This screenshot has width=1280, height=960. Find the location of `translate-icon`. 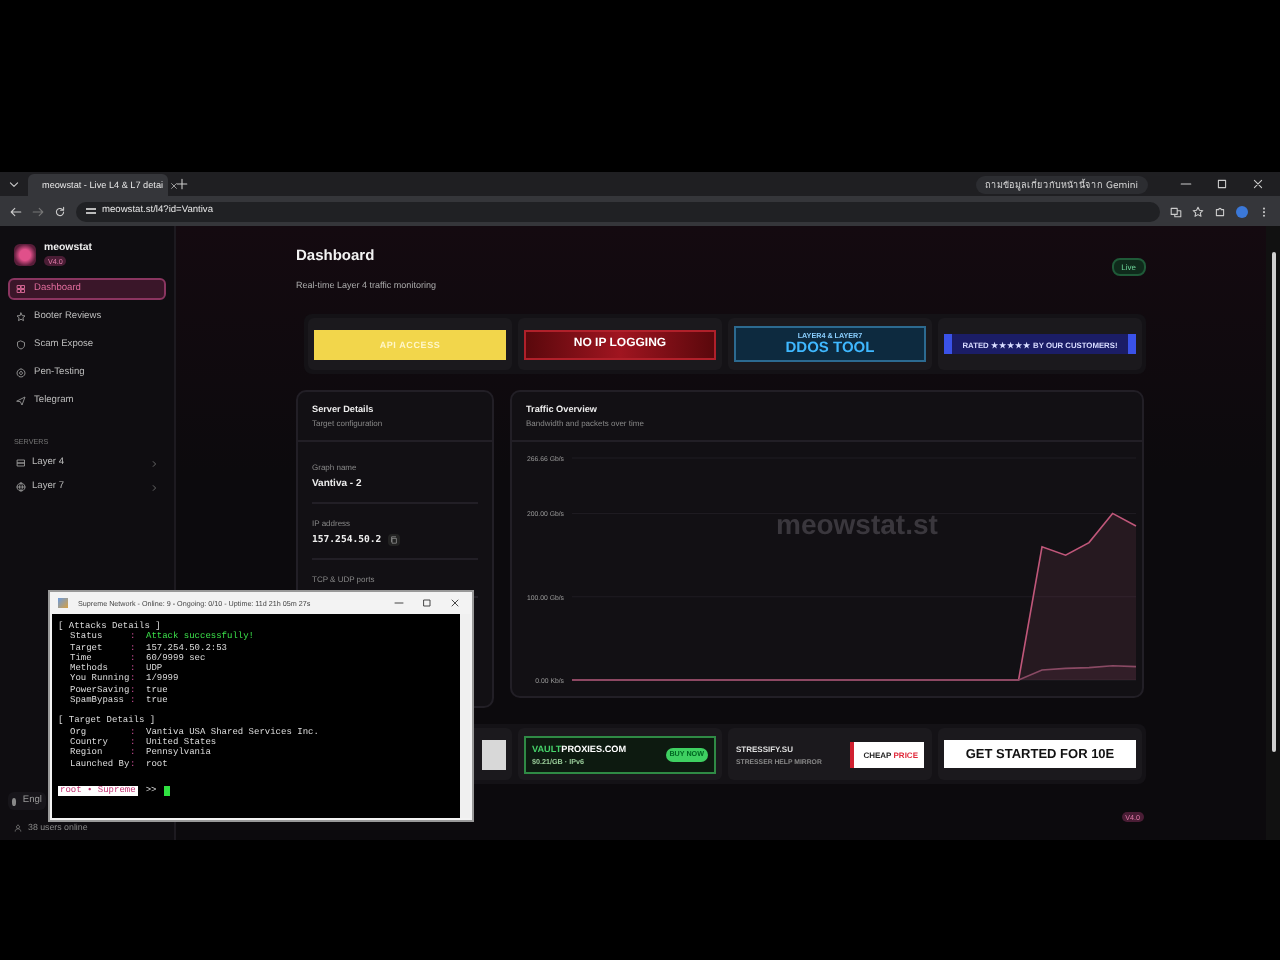

translate-icon is located at coordinates (1176, 211).